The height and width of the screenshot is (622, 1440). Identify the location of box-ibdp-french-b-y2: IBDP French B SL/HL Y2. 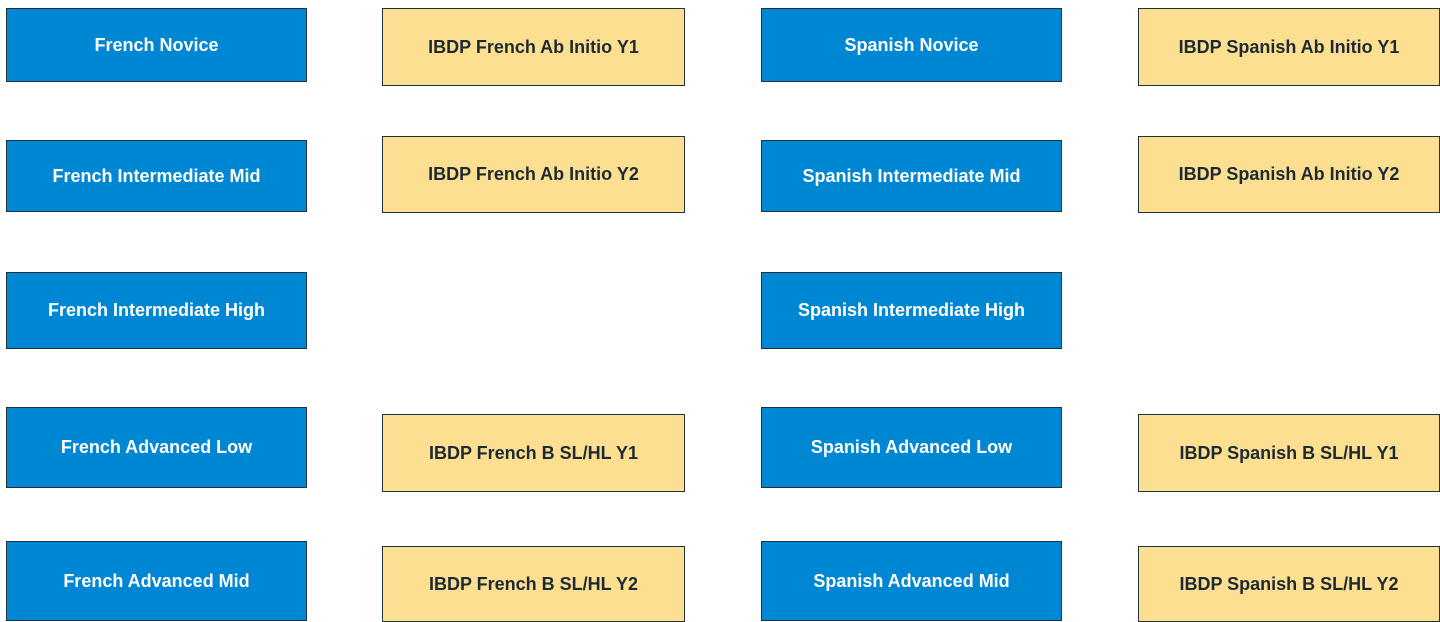
(533, 584).